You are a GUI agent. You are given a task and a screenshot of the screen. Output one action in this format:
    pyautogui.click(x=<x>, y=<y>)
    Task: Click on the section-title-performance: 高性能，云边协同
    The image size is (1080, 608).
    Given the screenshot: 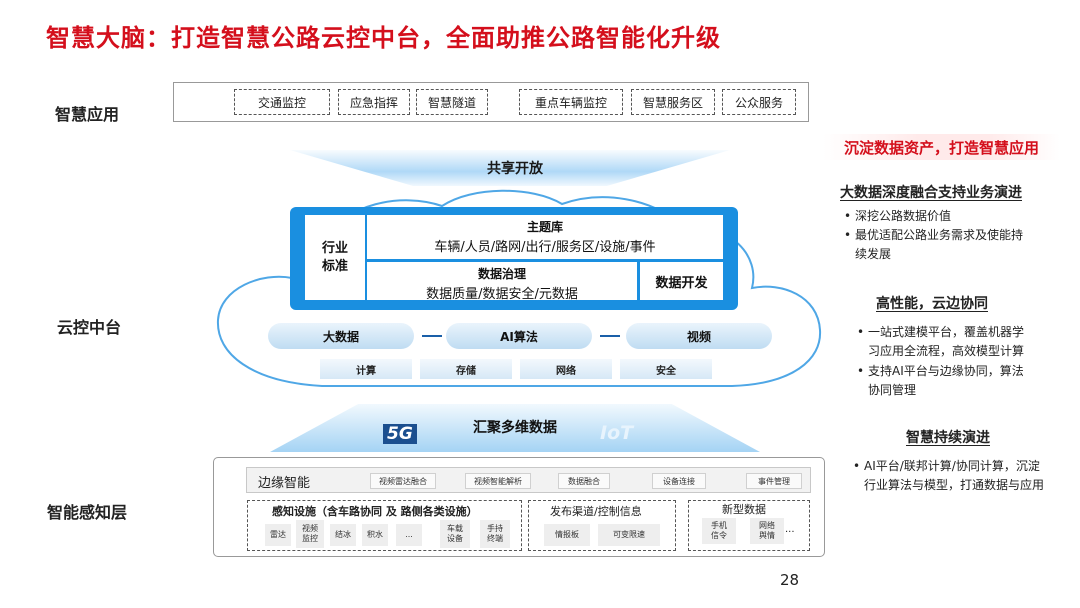 What is the action you would take?
    pyautogui.click(x=932, y=304)
    